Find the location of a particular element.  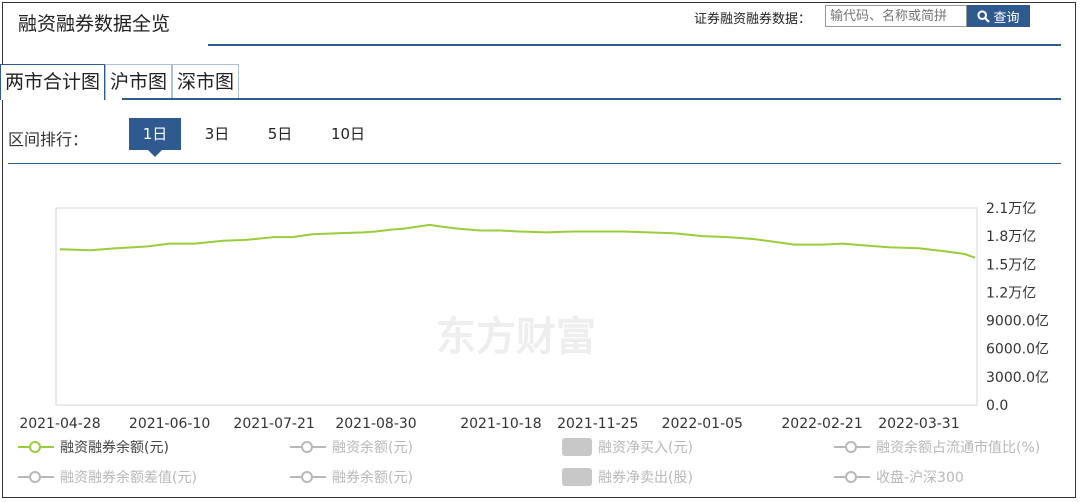

y-tick-label: 2.1万亿 is located at coordinates (1011, 209).